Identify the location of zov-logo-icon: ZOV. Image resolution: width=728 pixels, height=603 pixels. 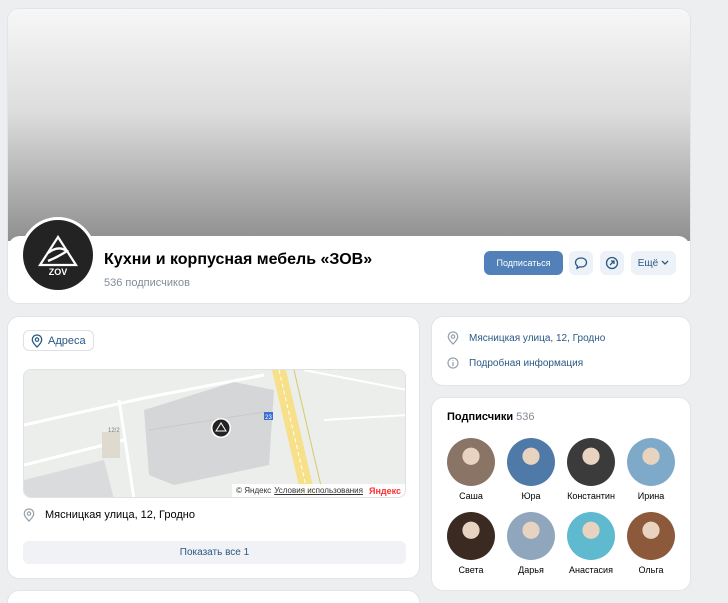
(58, 255).